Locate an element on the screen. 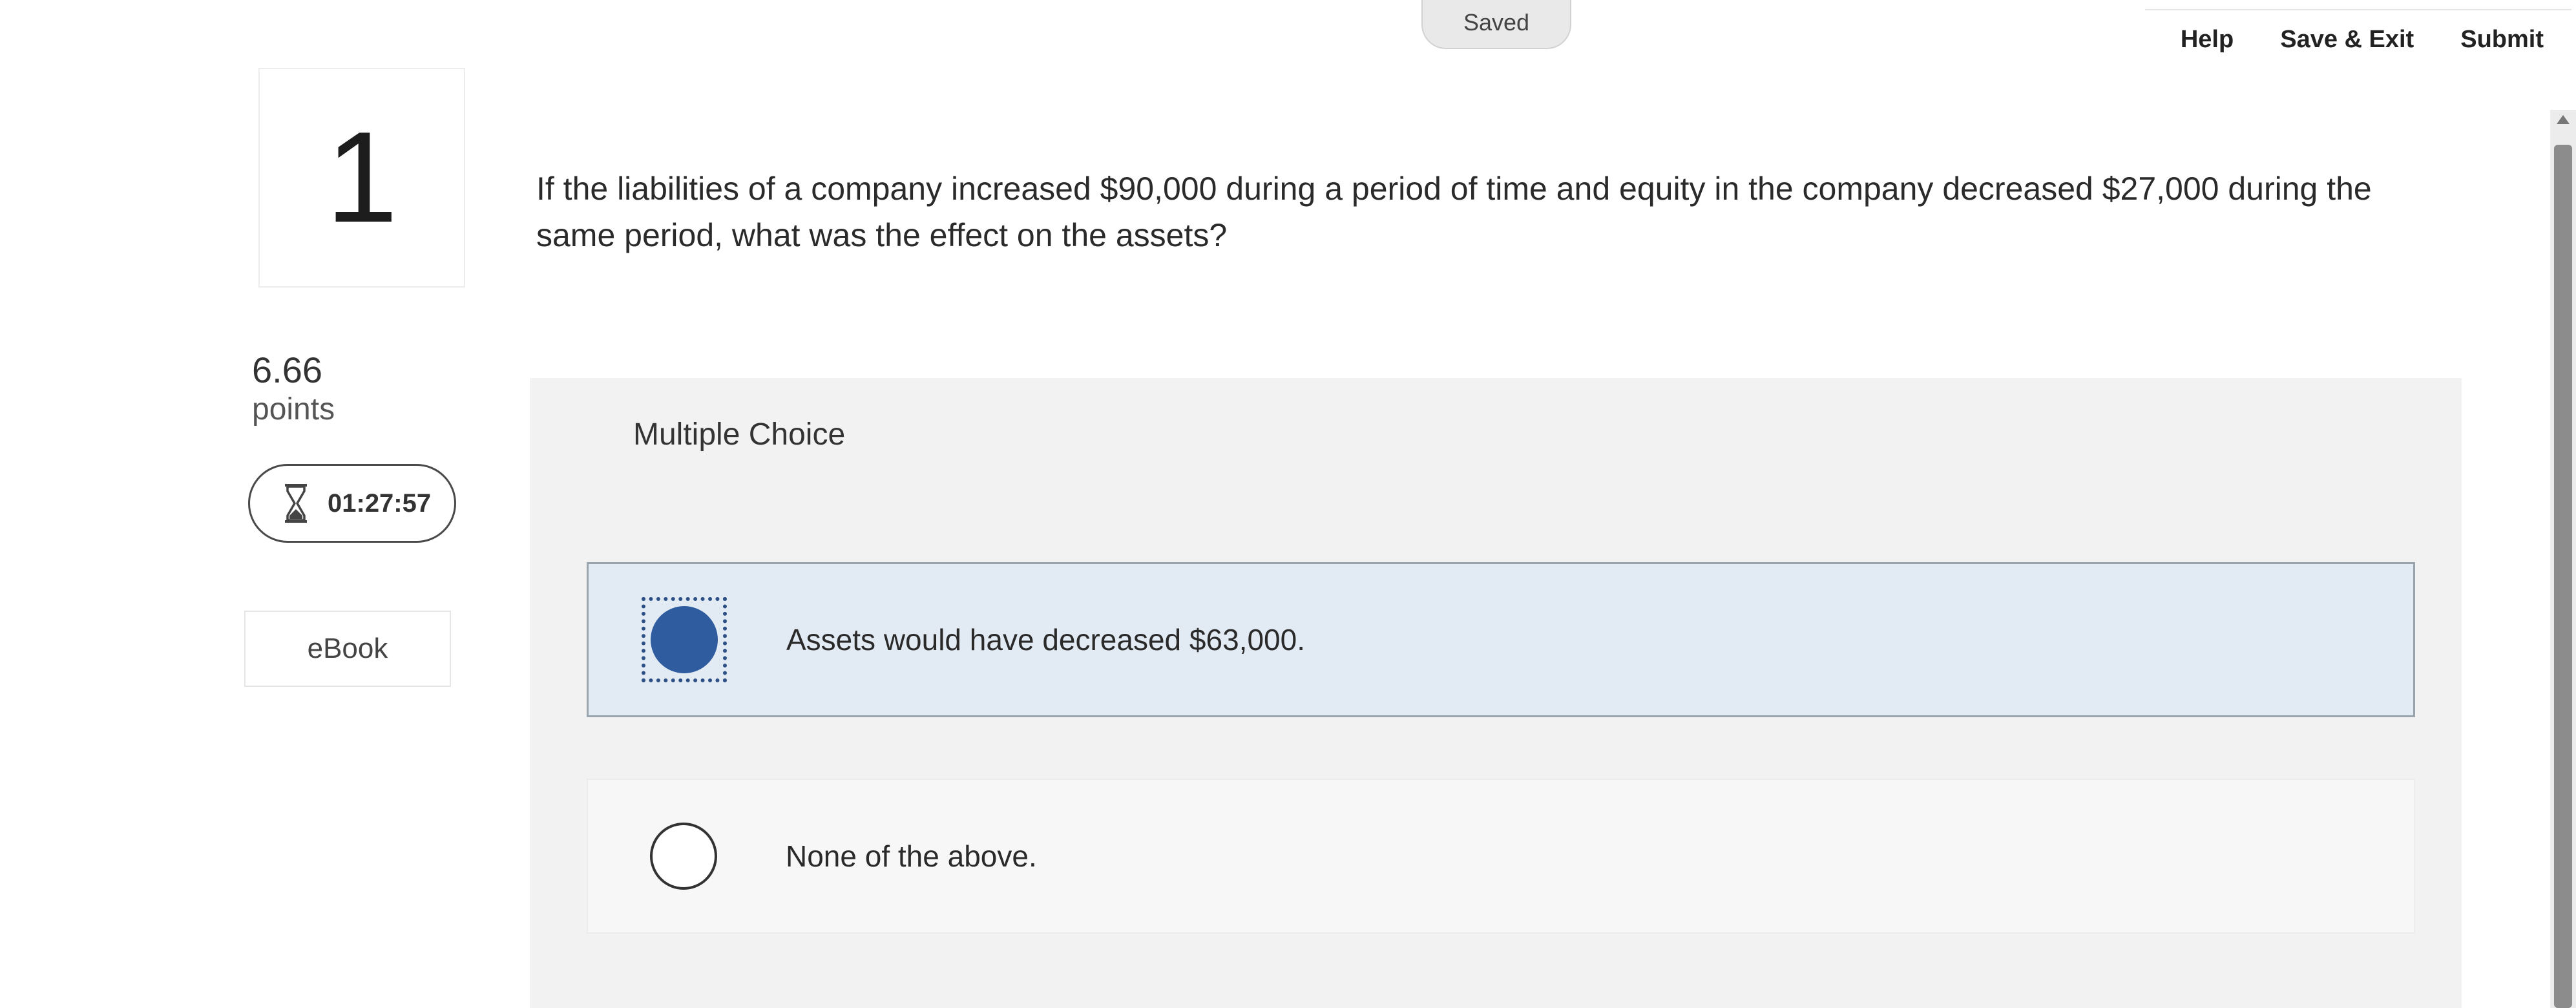 The width and height of the screenshot is (2576, 1008). top-actions: Help Save & Exit Submit is located at coordinates (2362, 40).